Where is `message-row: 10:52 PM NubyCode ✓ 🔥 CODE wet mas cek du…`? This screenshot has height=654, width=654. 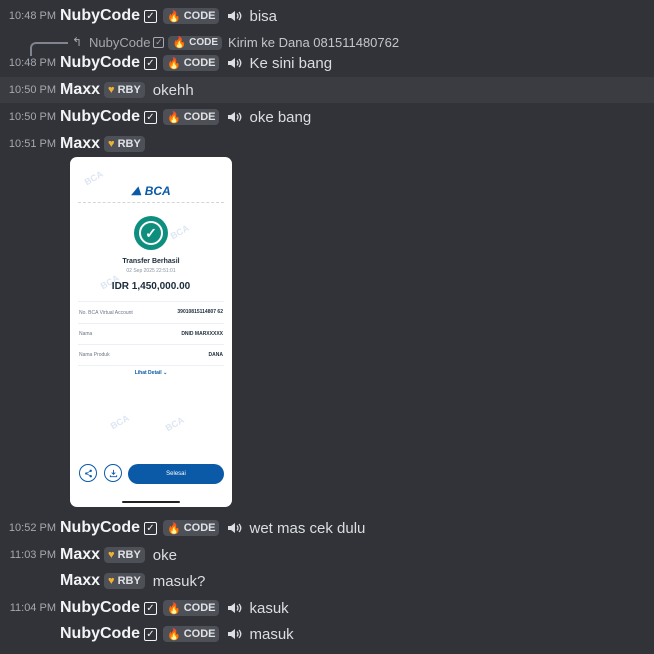 message-row: 10:52 PM NubyCode ✓ 🔥 CODE wet mas cek du… is located at coordinates (327, 528).